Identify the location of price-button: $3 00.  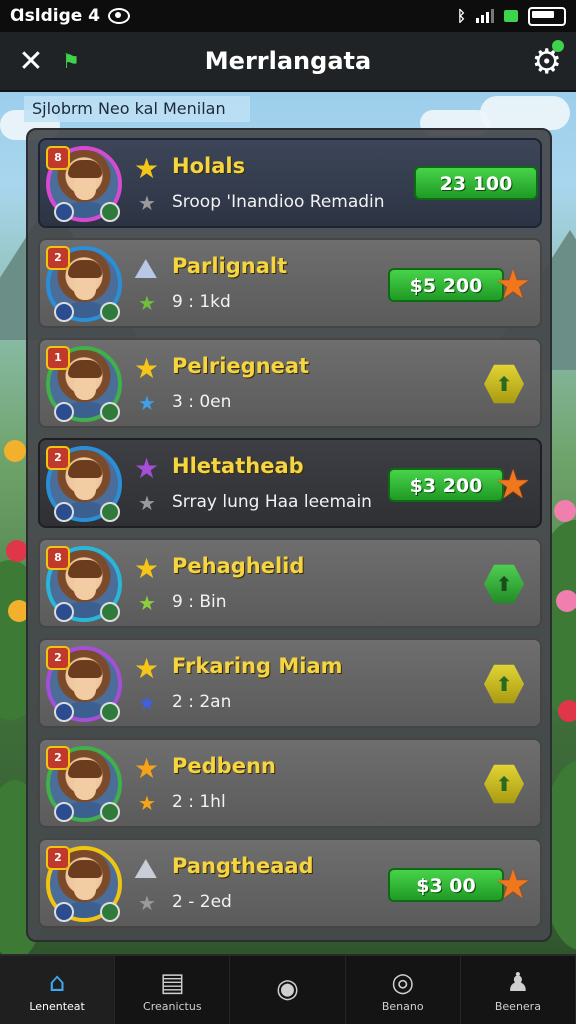
(446, 885).